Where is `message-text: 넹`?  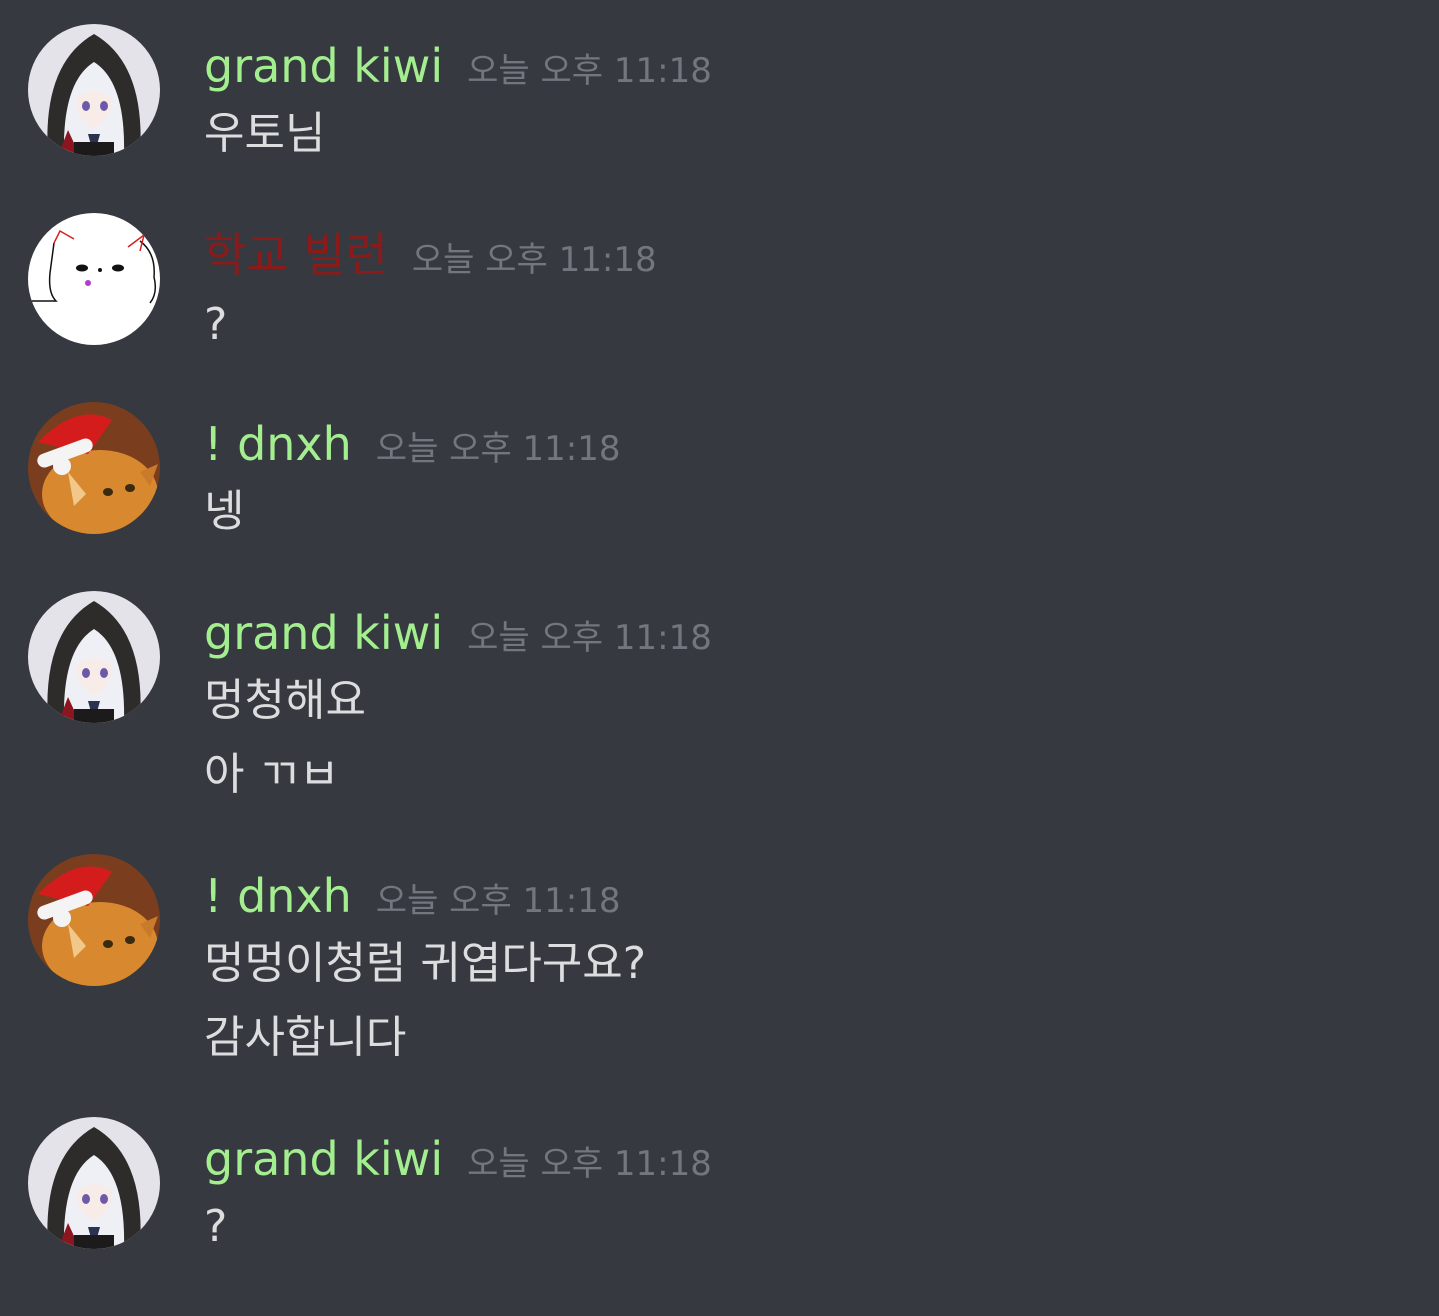 message-text: 넹 is located at coordinates (224, 511).